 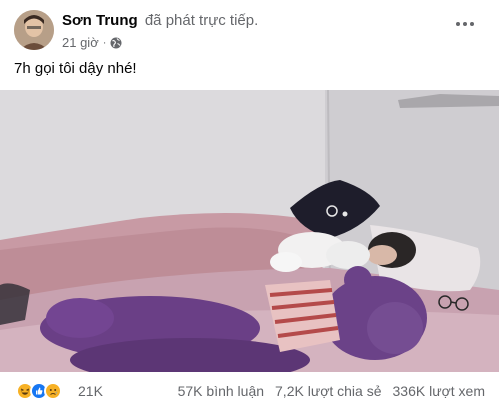 I want to click on author-name: Sơn Trung, so click(x=100, y=20).